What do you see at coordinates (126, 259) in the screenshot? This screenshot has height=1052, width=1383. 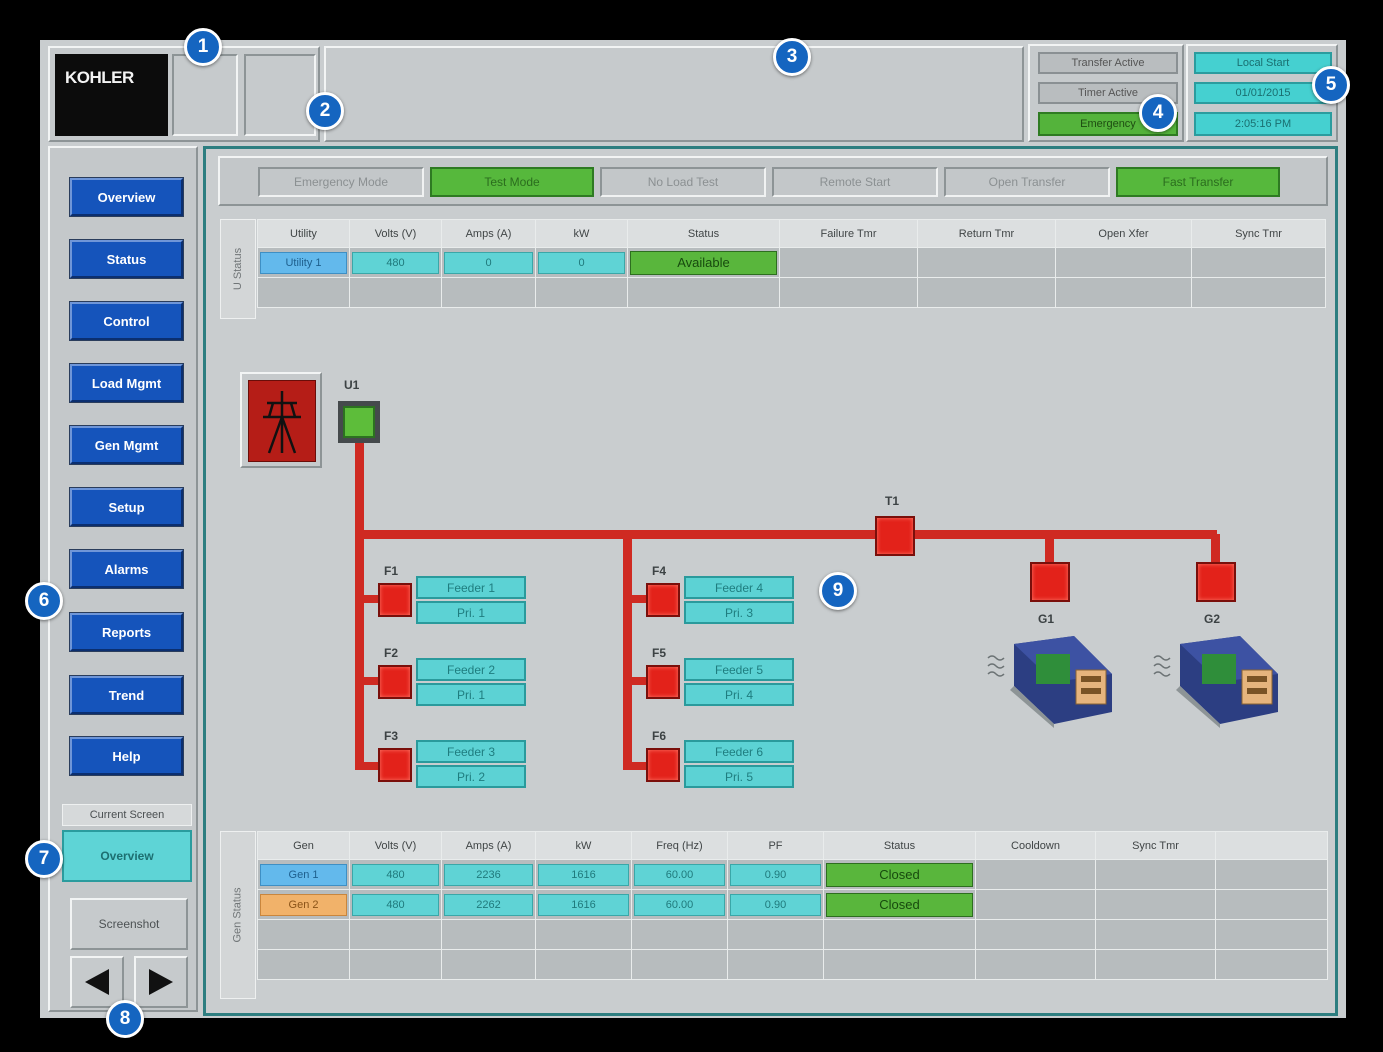 I see `nav-status-button: Status` at bounding box center [126, 259].